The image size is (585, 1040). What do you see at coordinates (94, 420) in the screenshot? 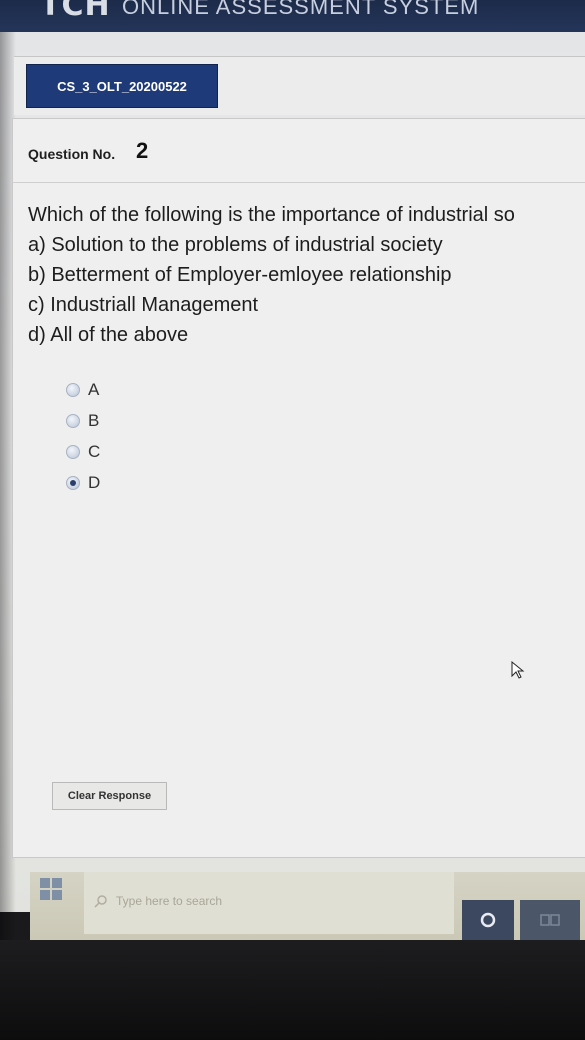
I see `option-b-label: B` at bounding box center [94, 420].